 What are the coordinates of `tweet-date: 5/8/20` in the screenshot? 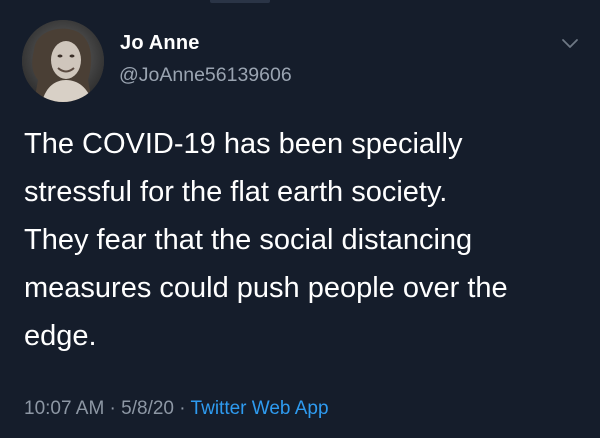 It's located at (147, 408).